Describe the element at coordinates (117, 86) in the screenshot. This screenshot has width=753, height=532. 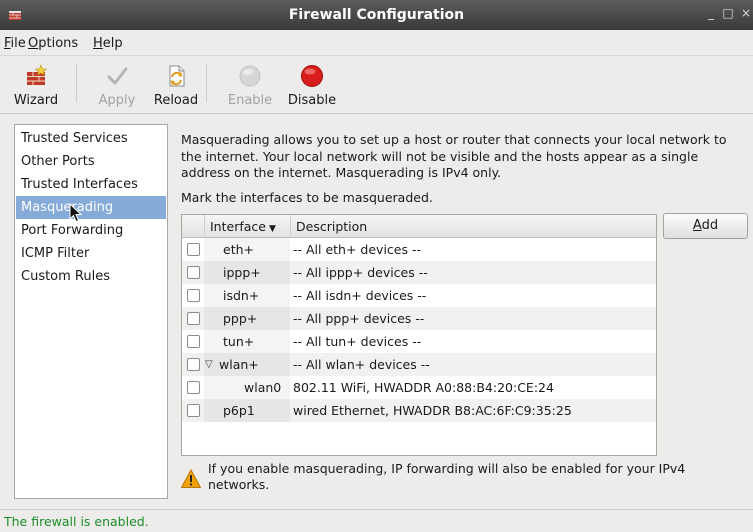
I see `apply-button: Apply` at that location.